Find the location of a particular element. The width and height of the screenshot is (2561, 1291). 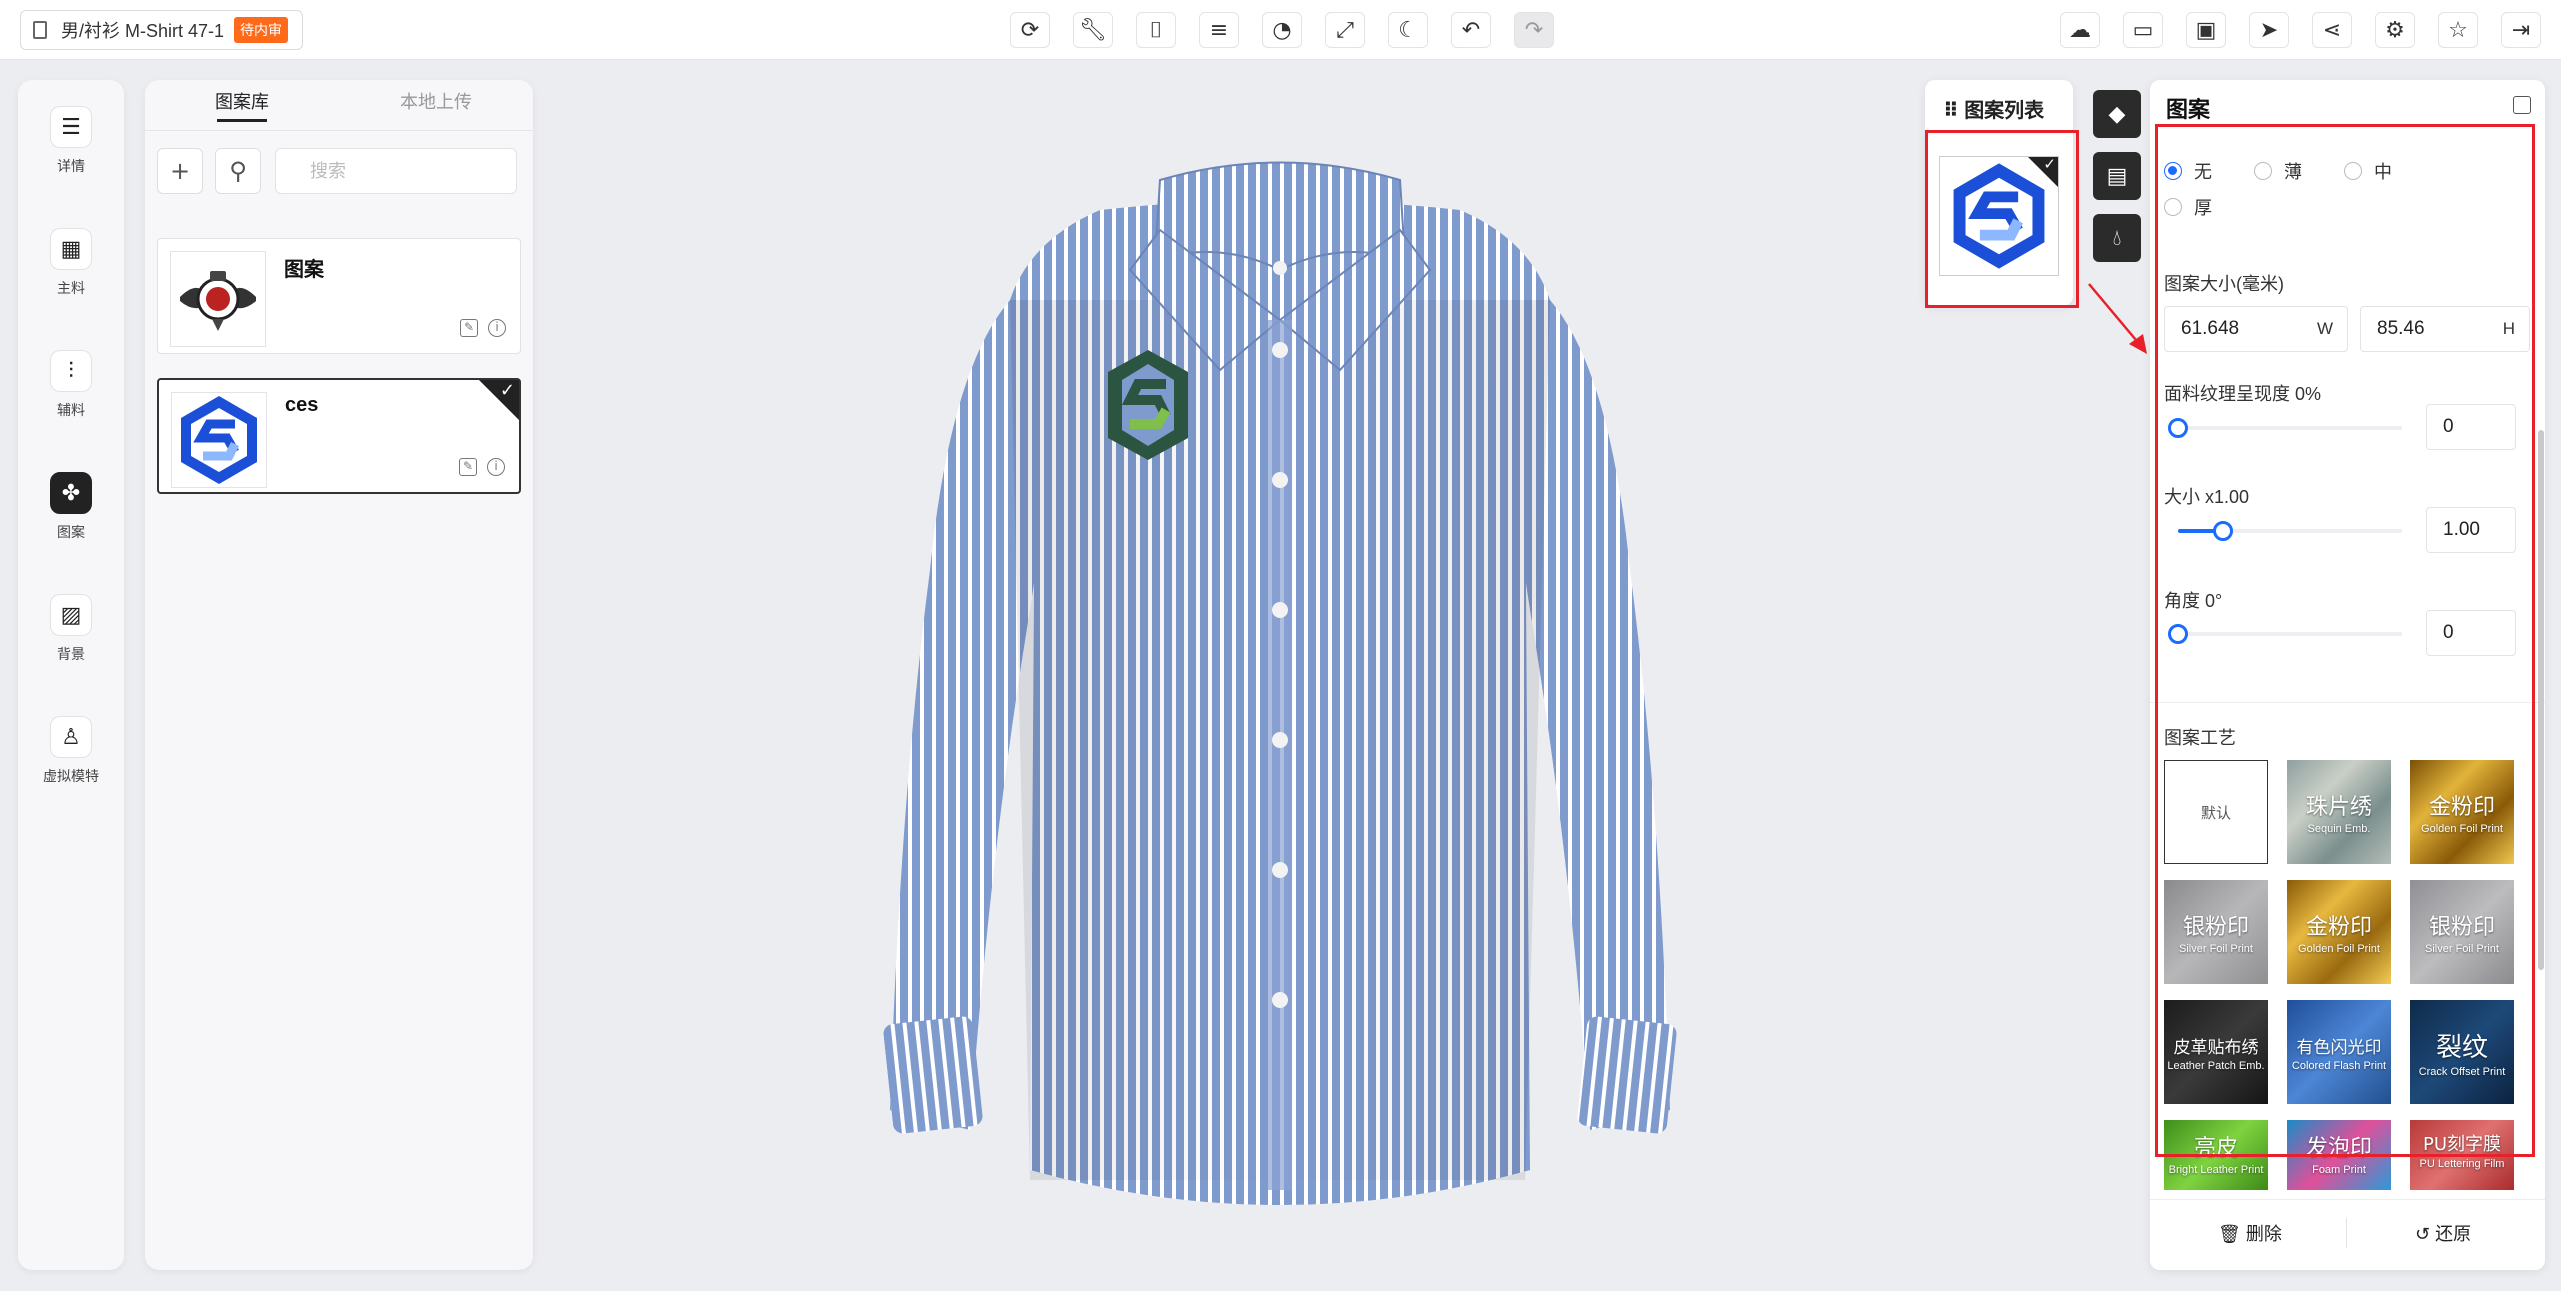

rail-item-pattern: ✤ 图案 is located at coordinates (71, 501).